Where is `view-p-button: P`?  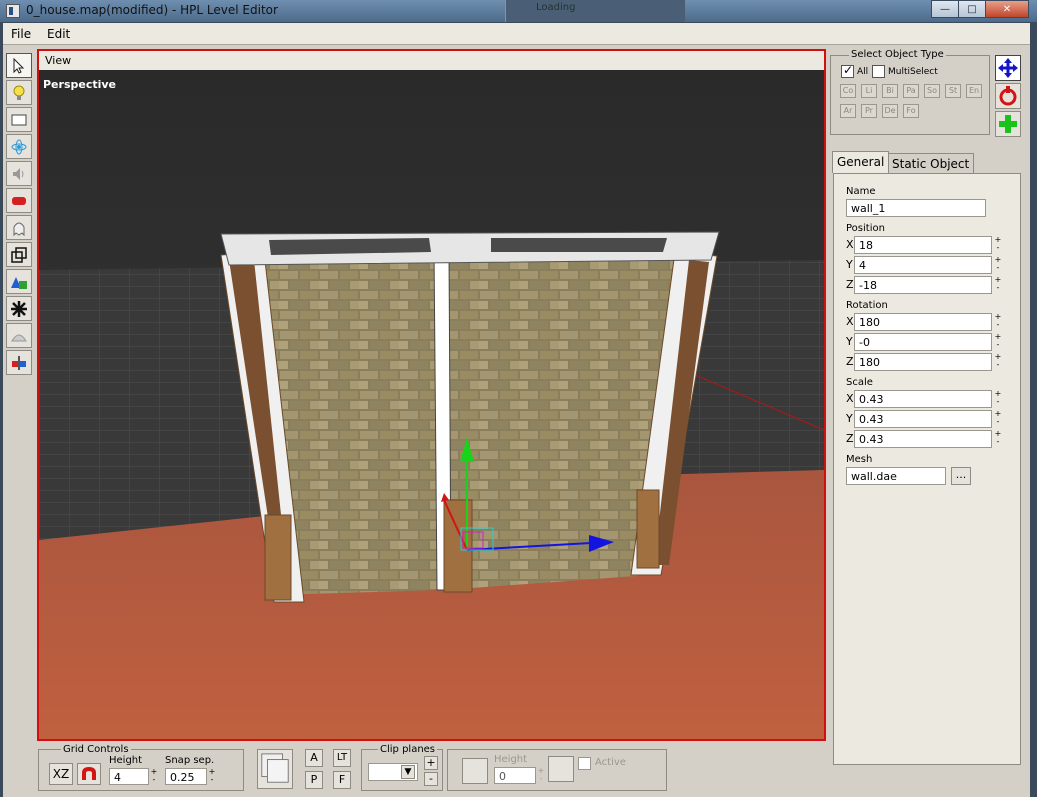 view-p-button: P is located at coordinates (314, 780).